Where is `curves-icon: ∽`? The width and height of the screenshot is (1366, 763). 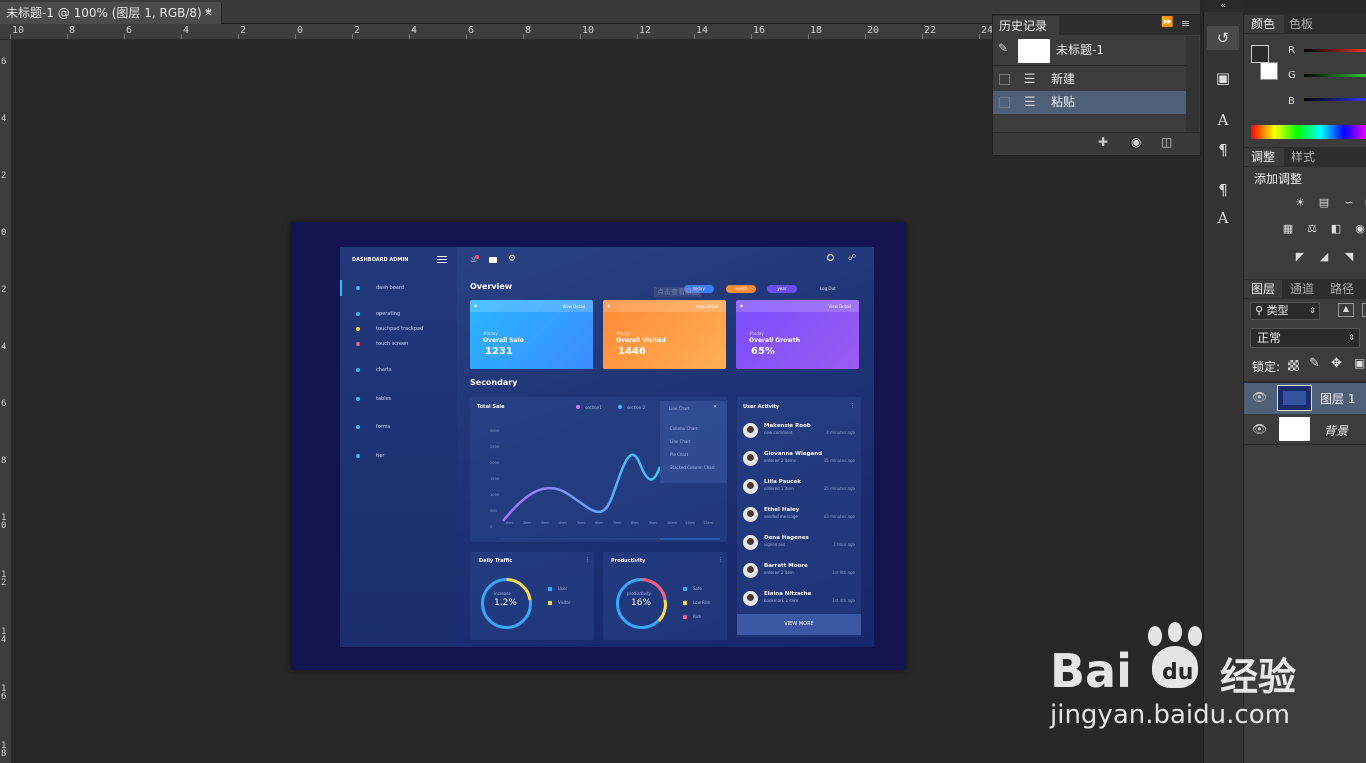 curves-icon: ∽ is located at coordinates (1349, 203).